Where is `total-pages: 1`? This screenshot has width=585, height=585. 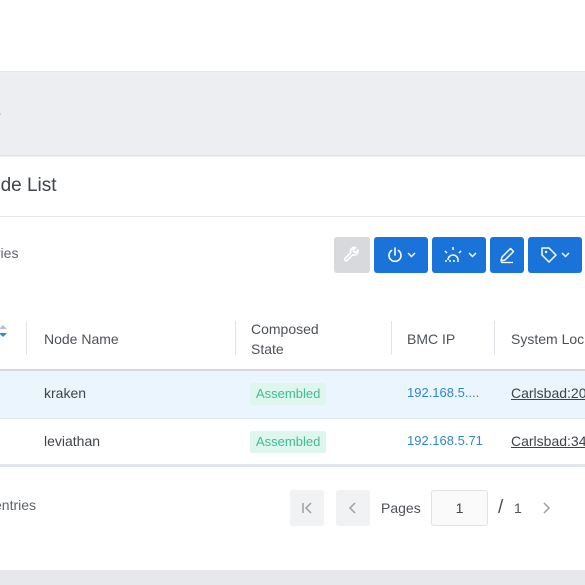
total-pages: 1 is located at coordinates (518, 508).